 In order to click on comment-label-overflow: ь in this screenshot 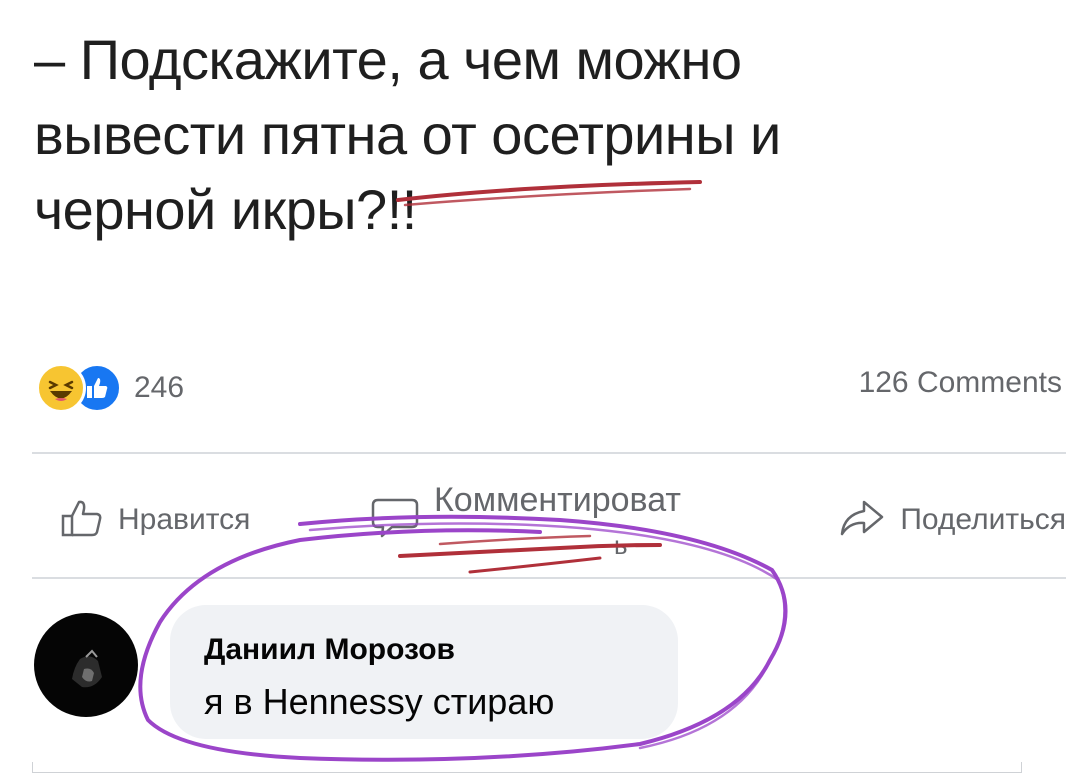, I will do `click(621, 545)`.